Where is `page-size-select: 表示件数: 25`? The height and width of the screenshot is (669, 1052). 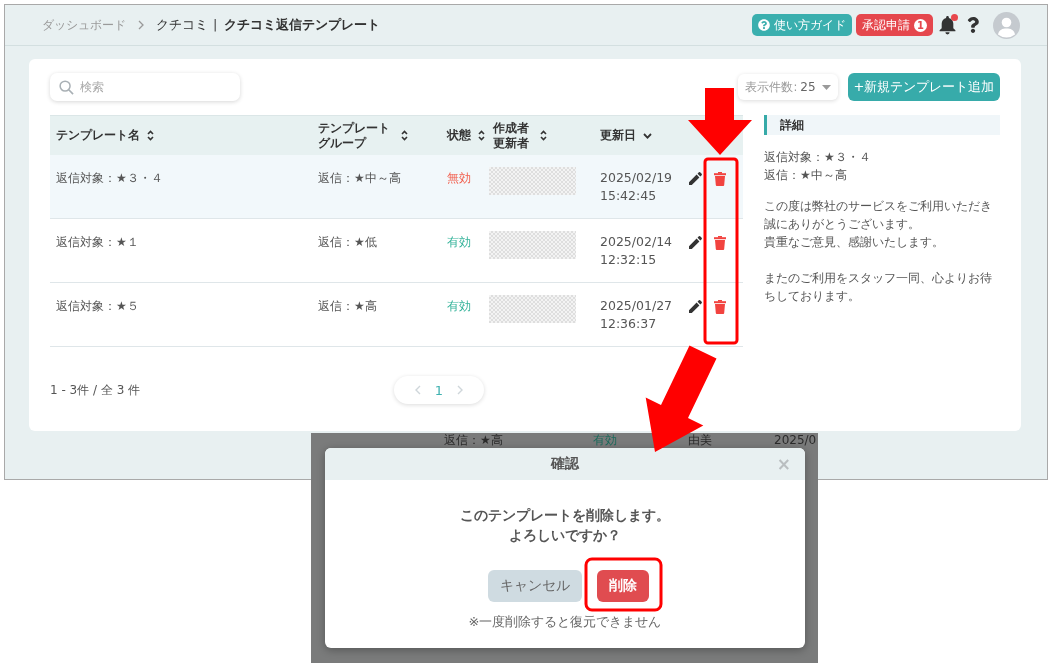 page-size-select: 表示件数: 25 is located at coordinates (788, 87).